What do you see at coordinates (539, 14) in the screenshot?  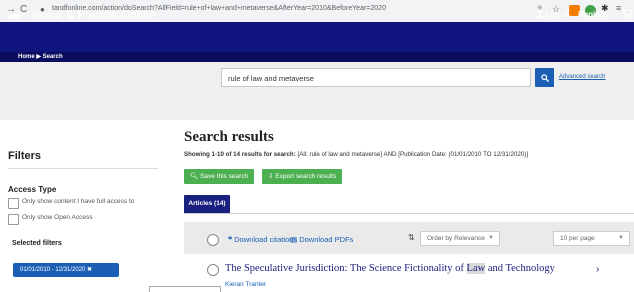 I see `user-icon` at bounding box center [539, 14].